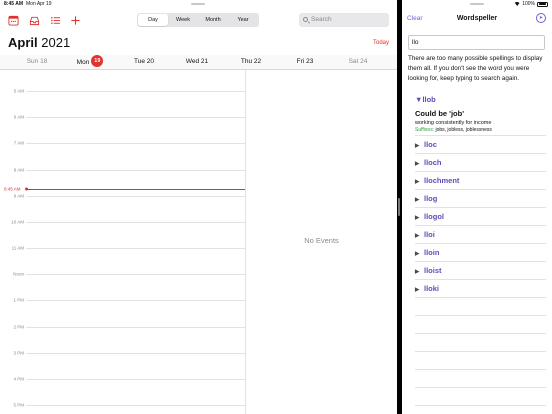 The height and width of the screenshot is (414, 552). I want to click on status-indicators: 100%, so click(531, 4).